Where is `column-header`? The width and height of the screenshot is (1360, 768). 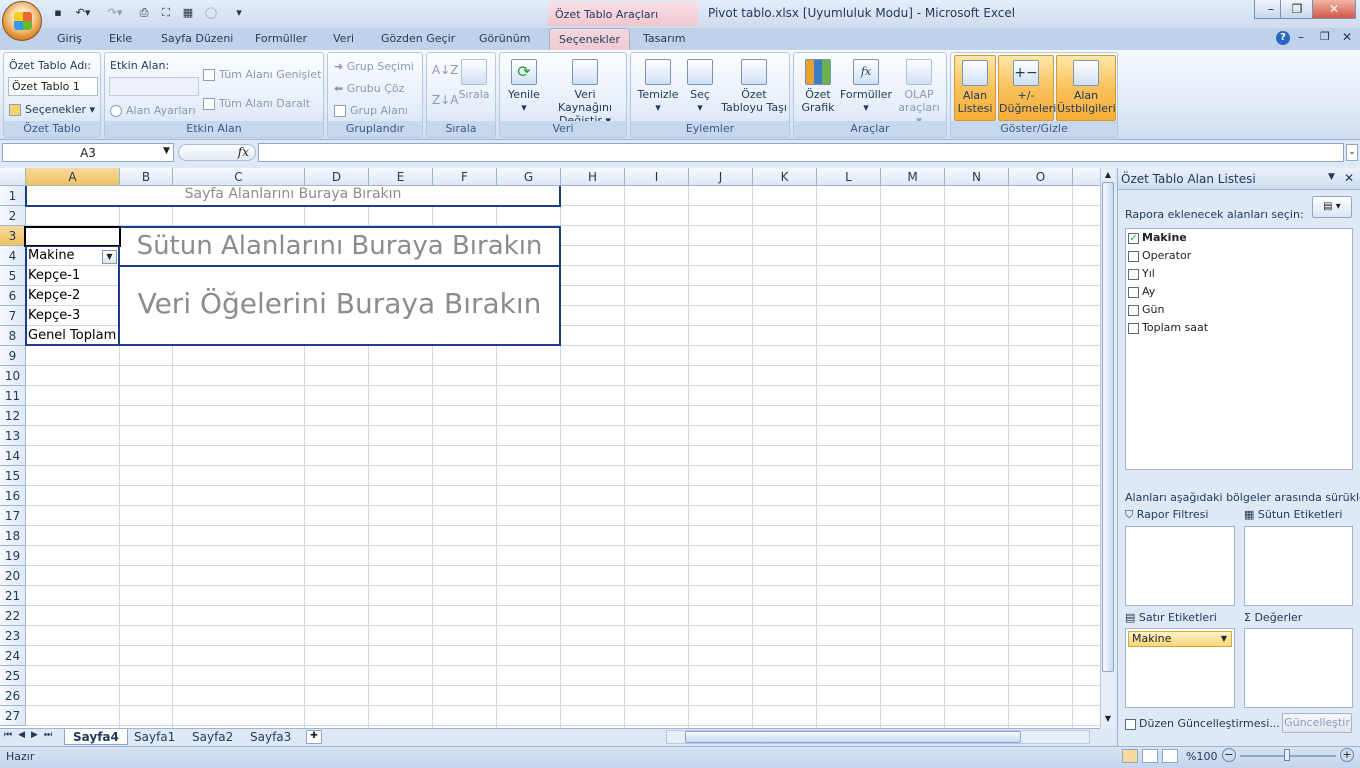
column-header is located at coordinates (1086, 177).